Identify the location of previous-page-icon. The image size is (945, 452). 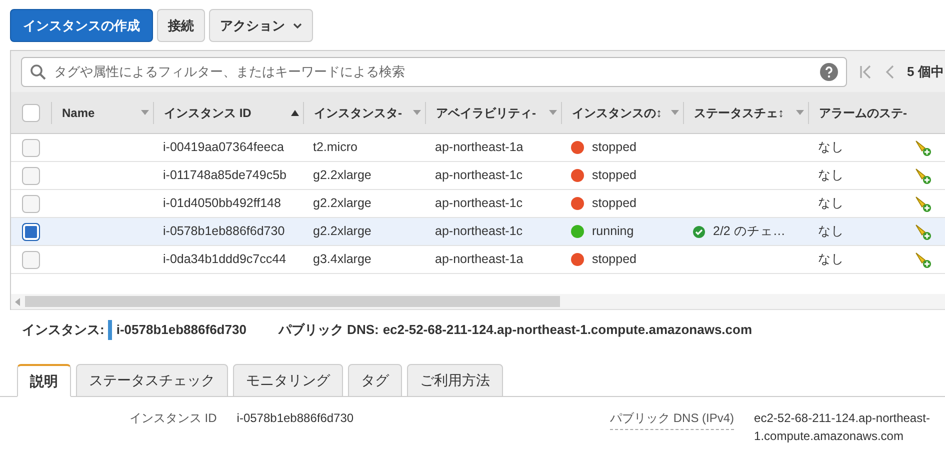
(890, 71).